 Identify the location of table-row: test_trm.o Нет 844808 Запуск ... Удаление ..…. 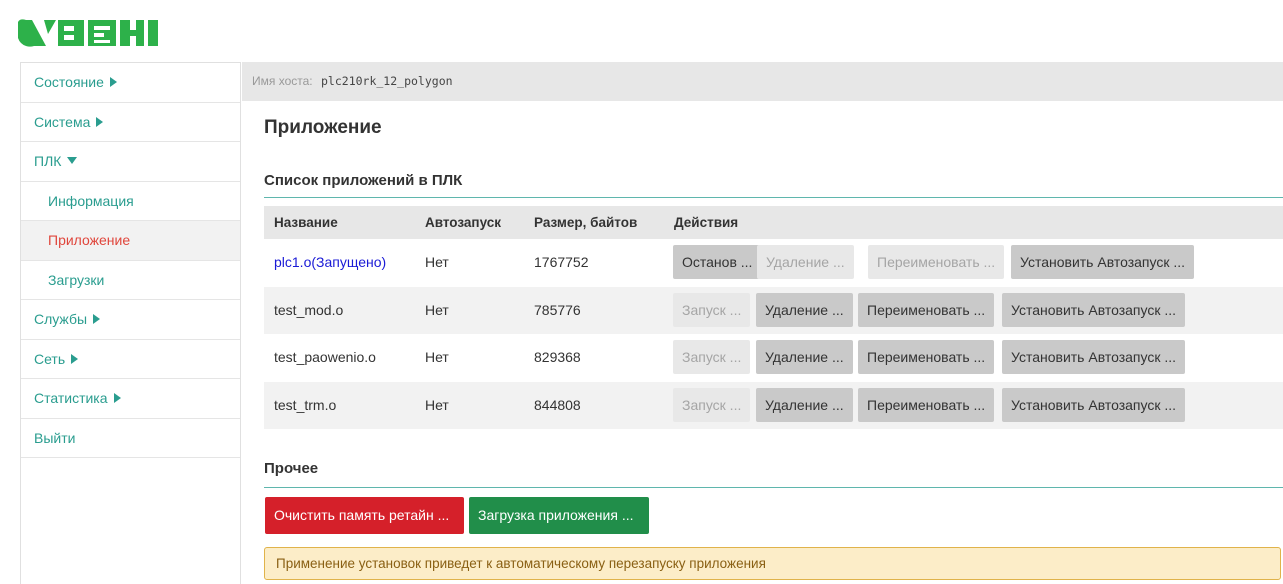
(773, 405).